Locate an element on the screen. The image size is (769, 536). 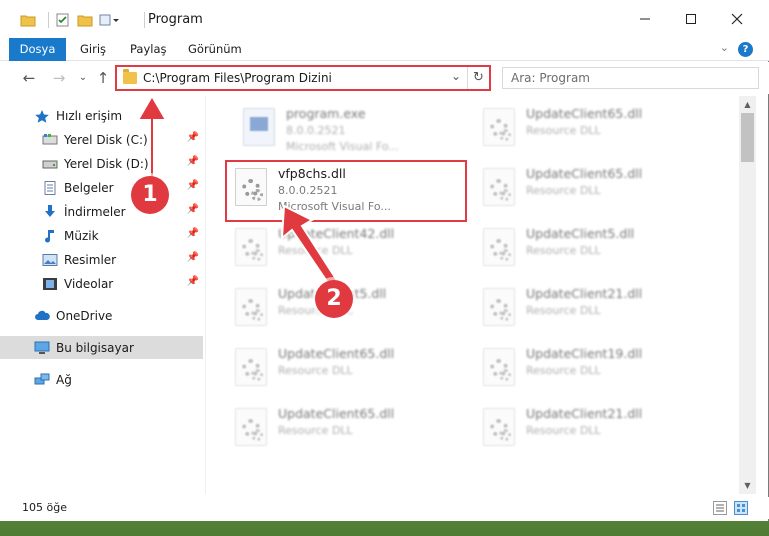
scroll-up-icon: ▲ is located at coordinates (747, 104).